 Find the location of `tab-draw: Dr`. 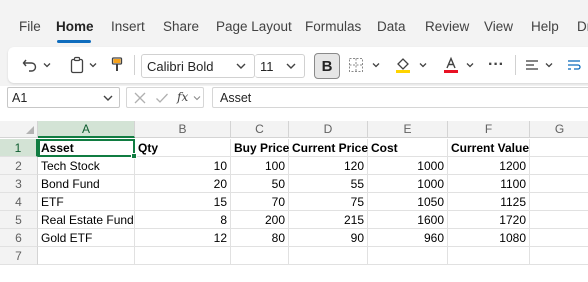

tab-draw: Dr is located at coordinates (582, 26).